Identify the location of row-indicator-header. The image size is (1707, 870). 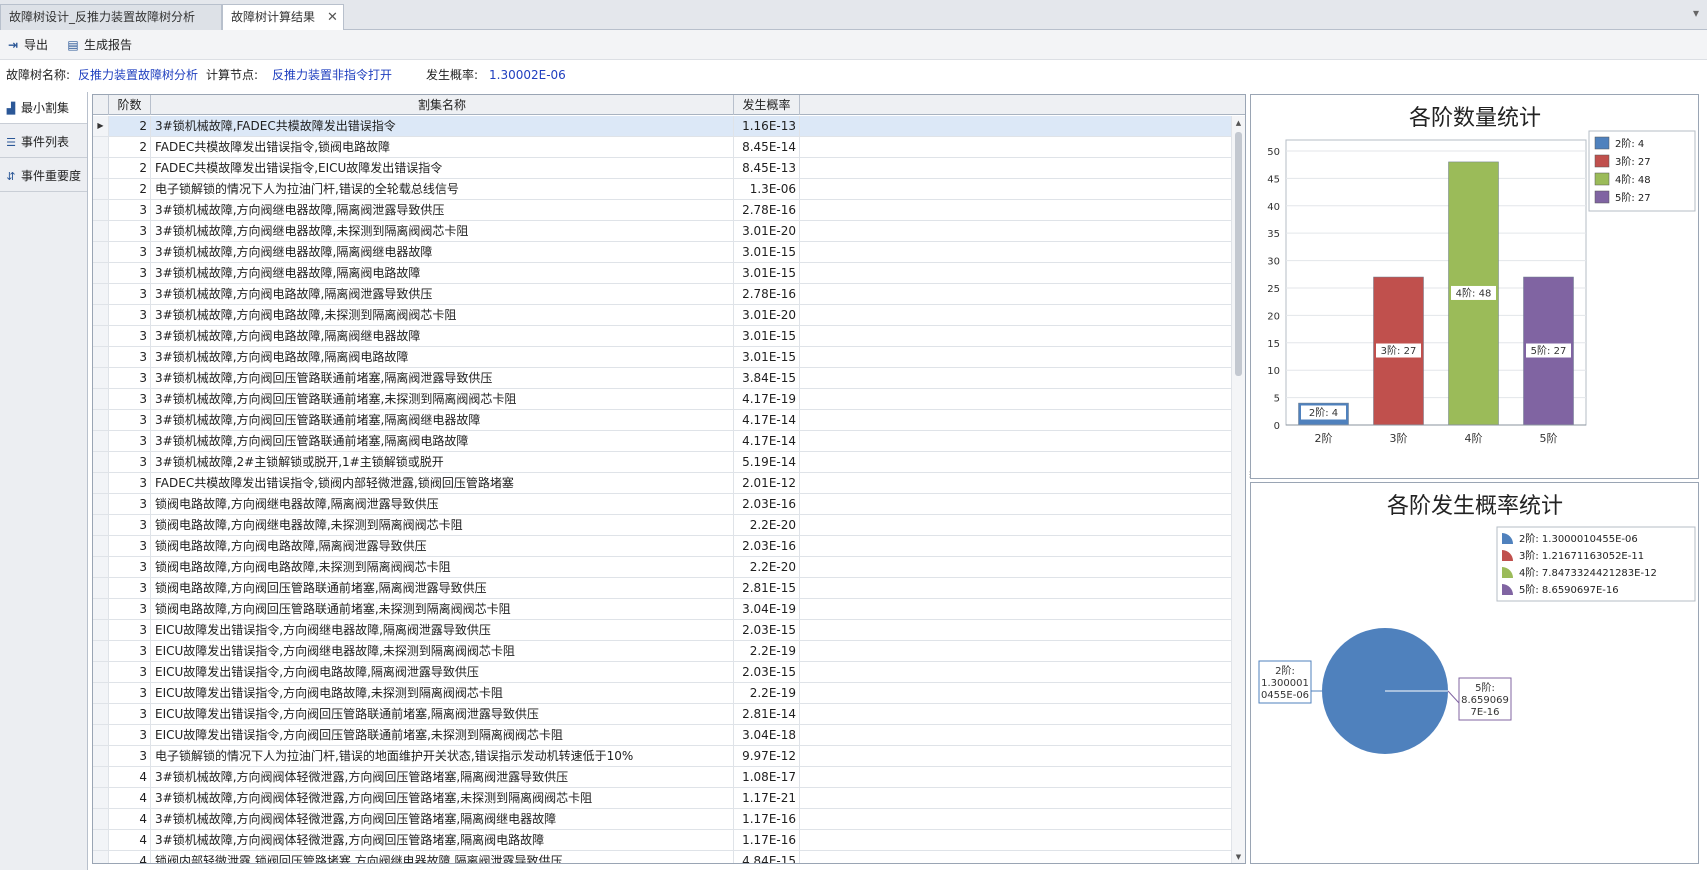
(101, 105).